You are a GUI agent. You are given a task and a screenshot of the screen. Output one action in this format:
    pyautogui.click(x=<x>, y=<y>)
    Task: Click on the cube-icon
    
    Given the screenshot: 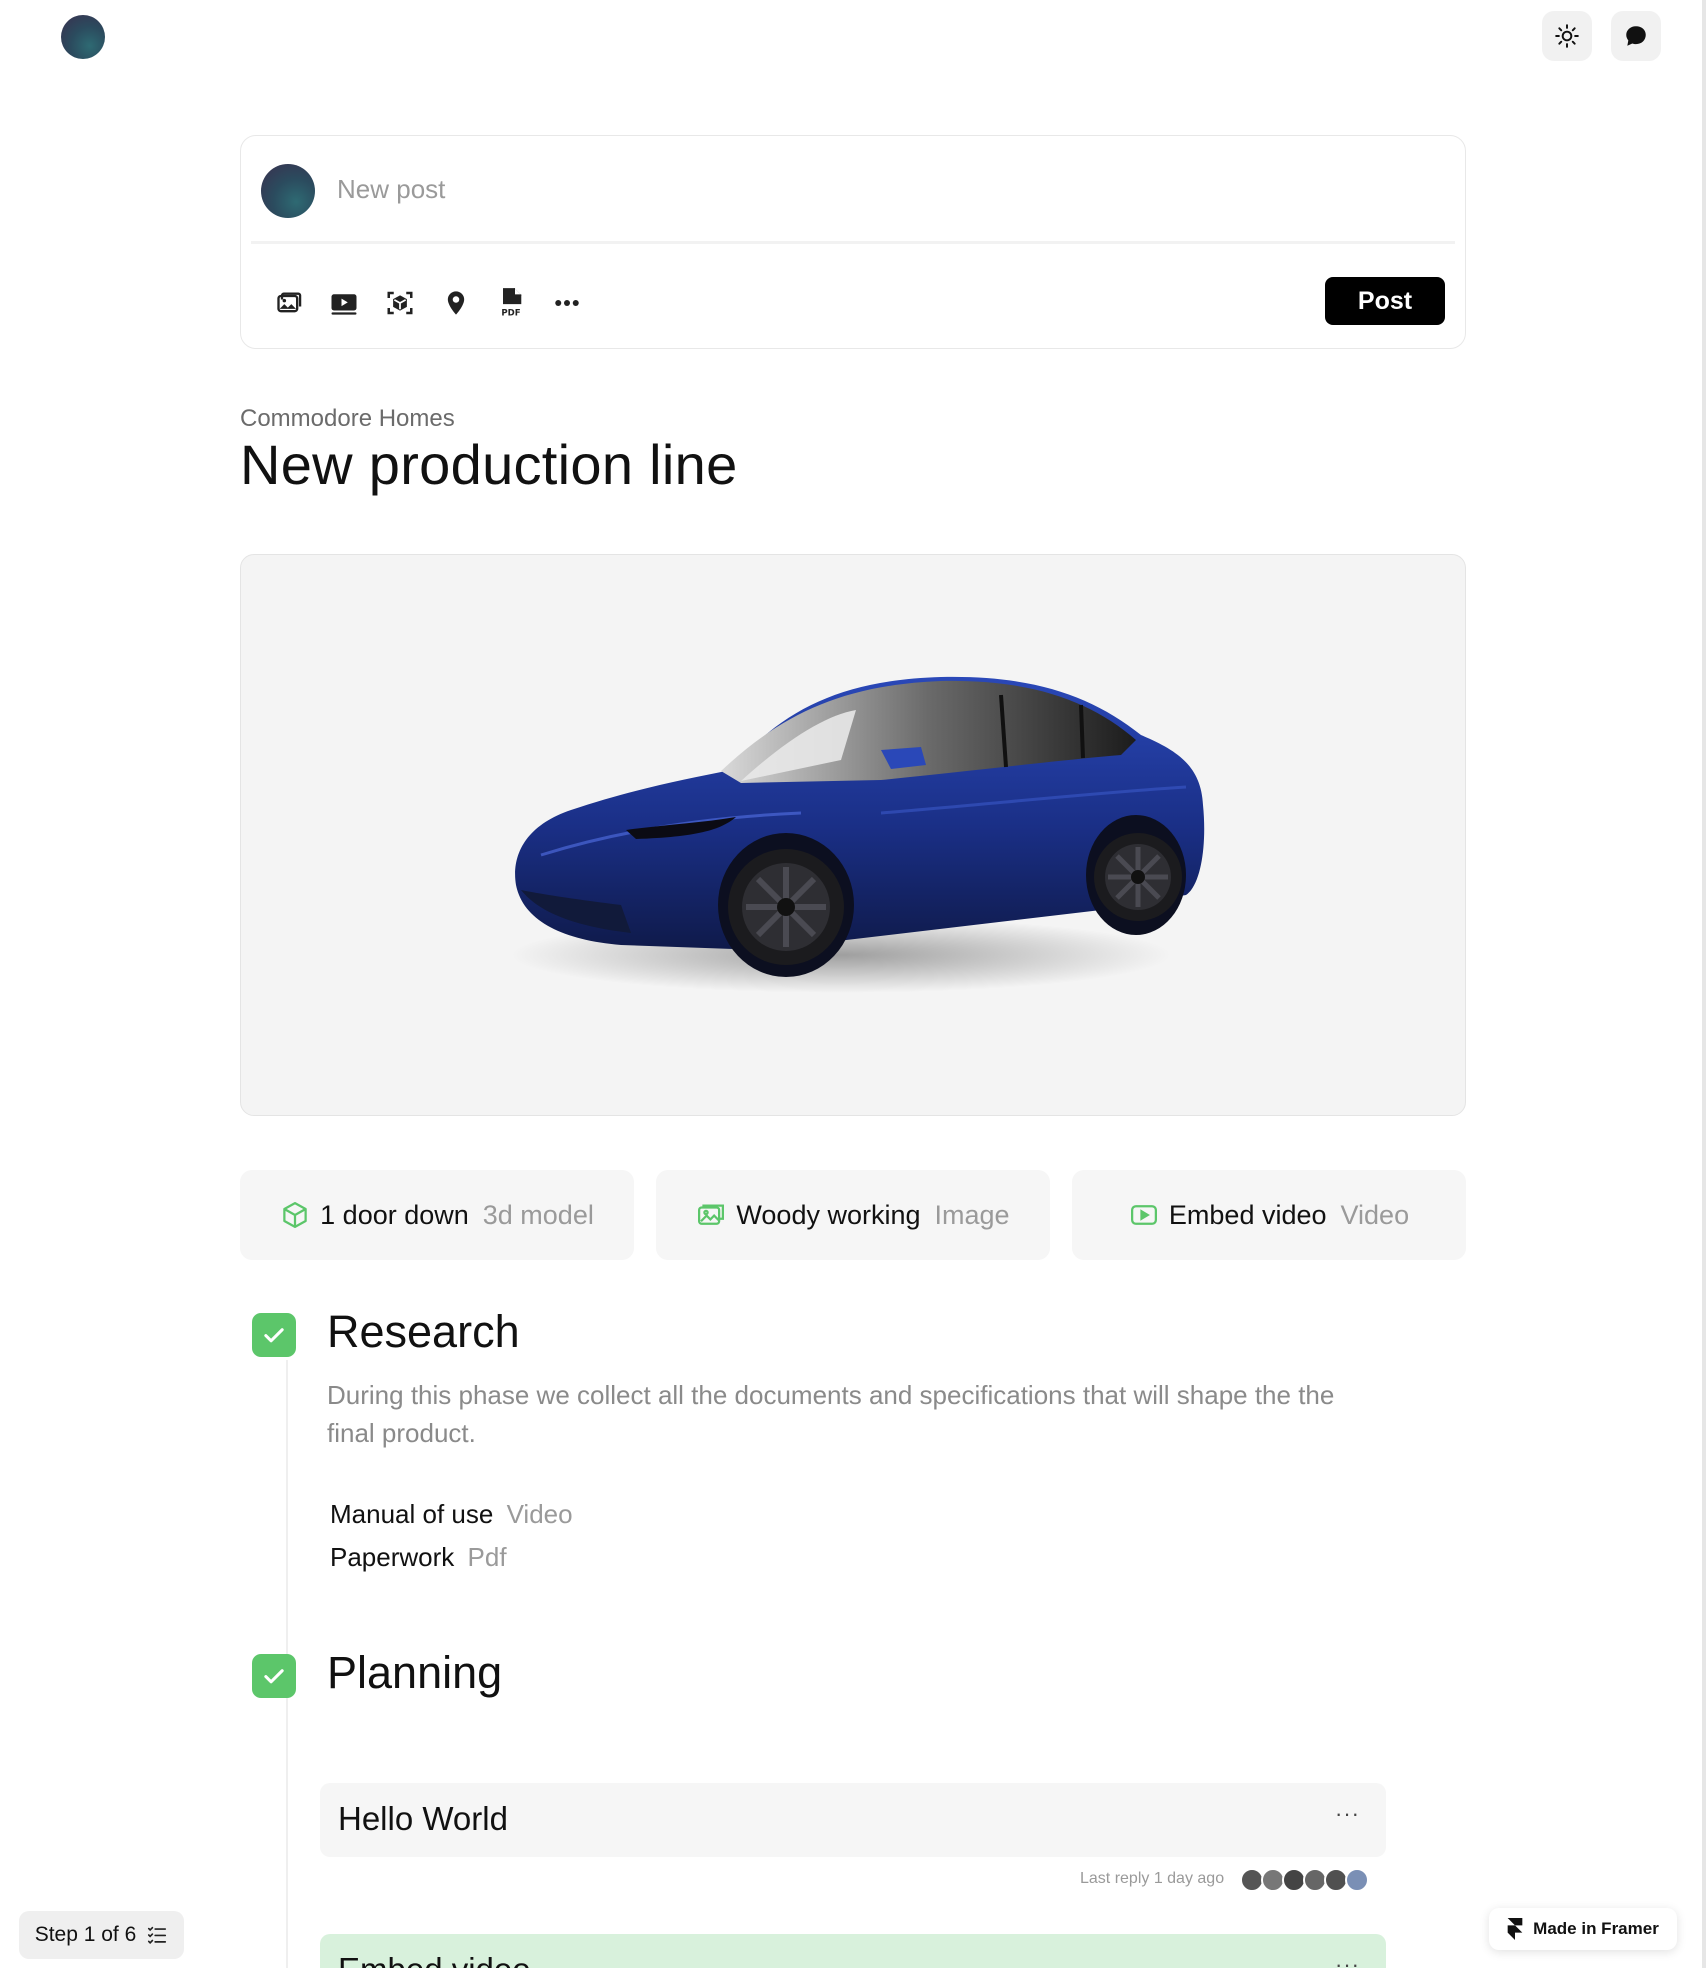 What is the action you would take?
    pyautogui.click(x=295, y=1215)
    